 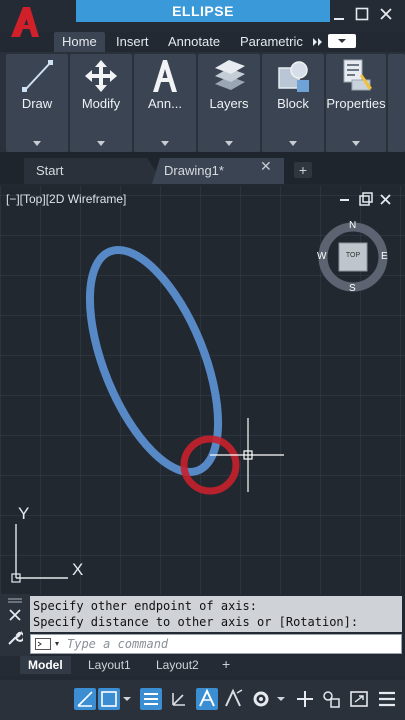 I want to click on command-prompt-icon, so click(x=49, y=644).